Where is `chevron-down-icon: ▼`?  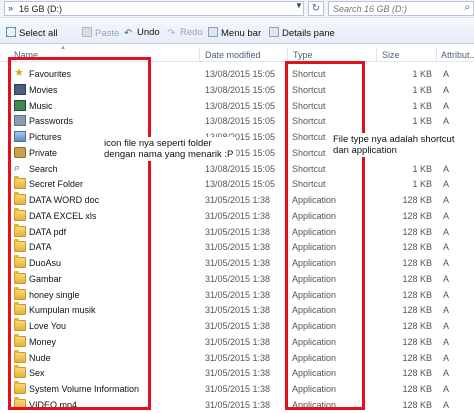 chevron-down-icon: ▼ is located at coordinates (299, 5).